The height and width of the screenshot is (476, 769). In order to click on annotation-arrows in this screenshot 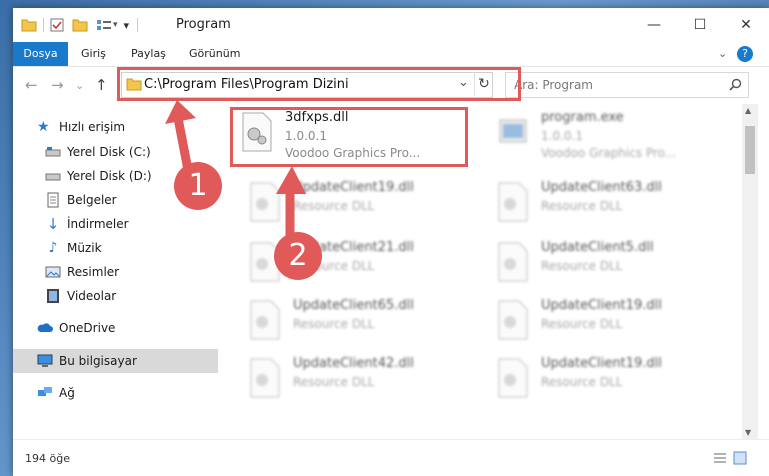, I will do `click(235, 171)`.